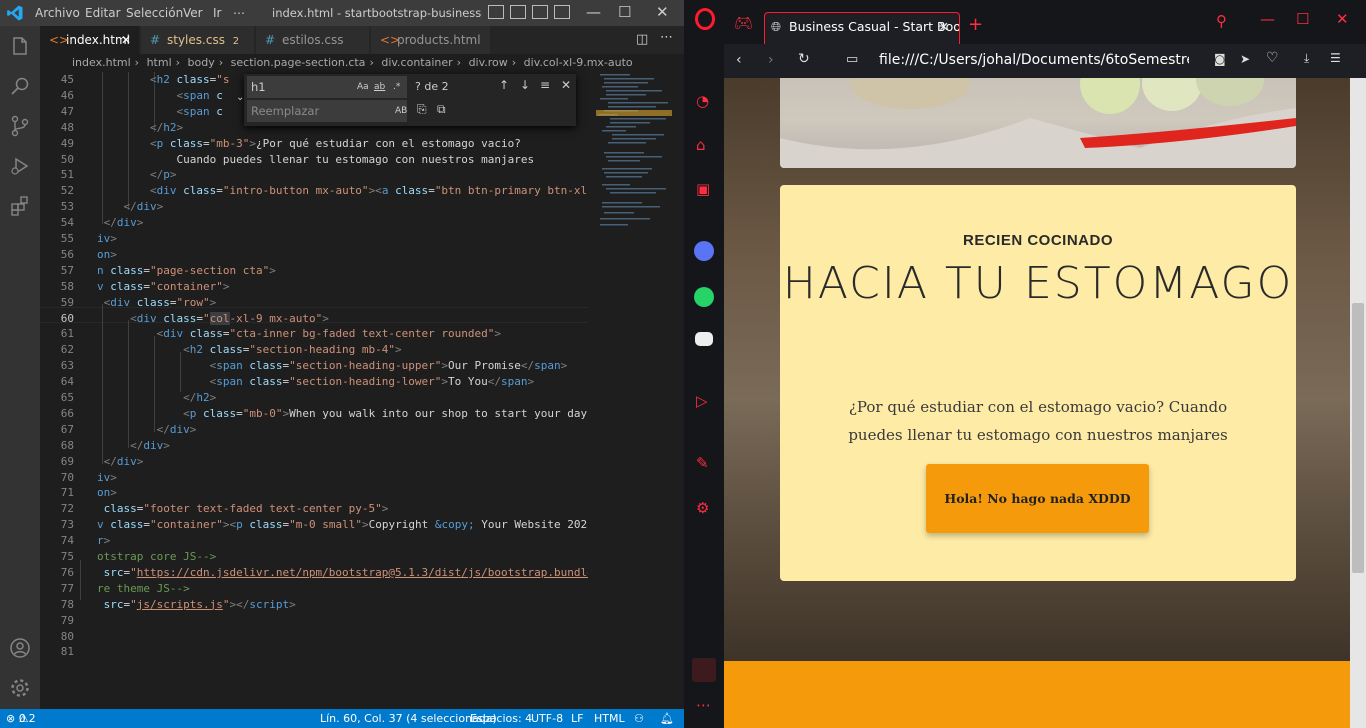 The height and width of the screenshot is (728, 1366). What do you see at coordinates (298, 62) in the screenshot?
I see `breadcrumb-item: section.page-section.cta` at bounding box center [298, 62].